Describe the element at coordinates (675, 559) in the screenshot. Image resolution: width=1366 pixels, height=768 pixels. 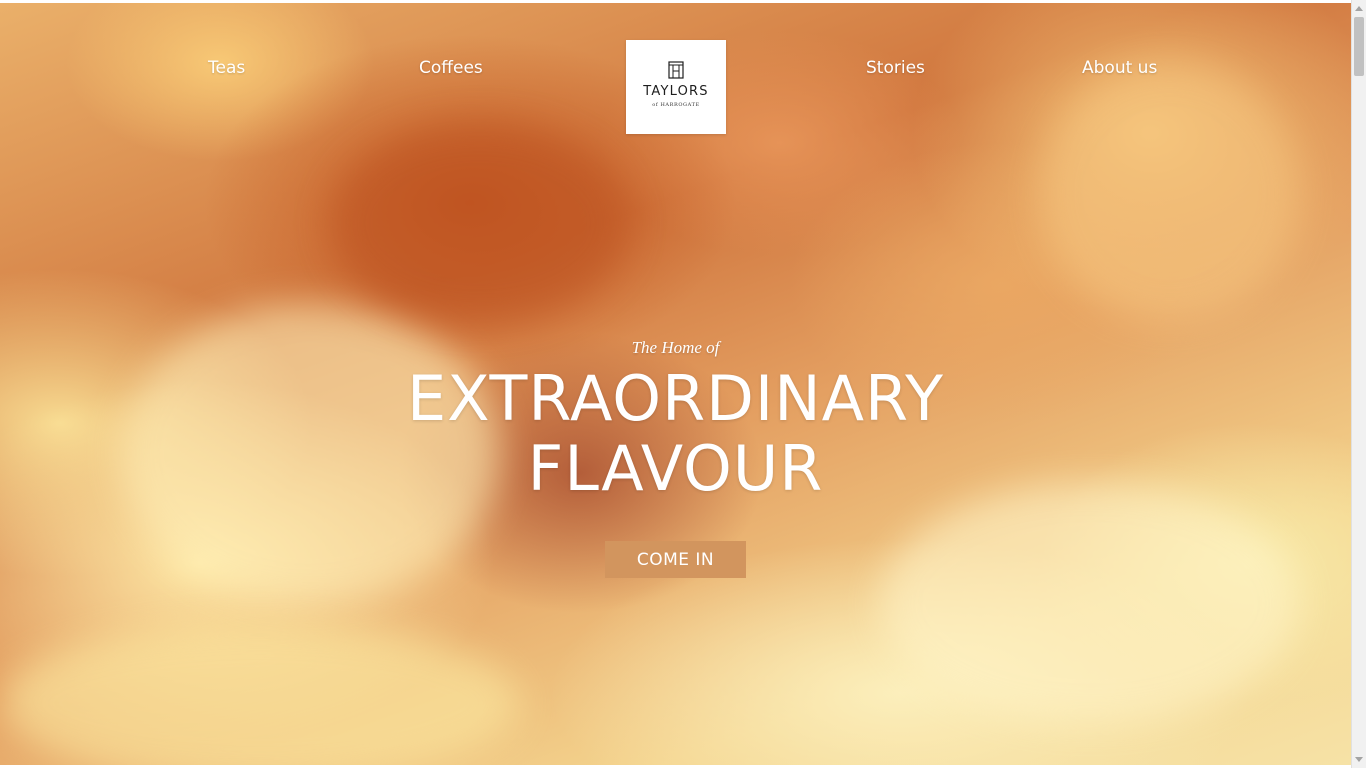
I see `come-in-button: COME IN` at that location.